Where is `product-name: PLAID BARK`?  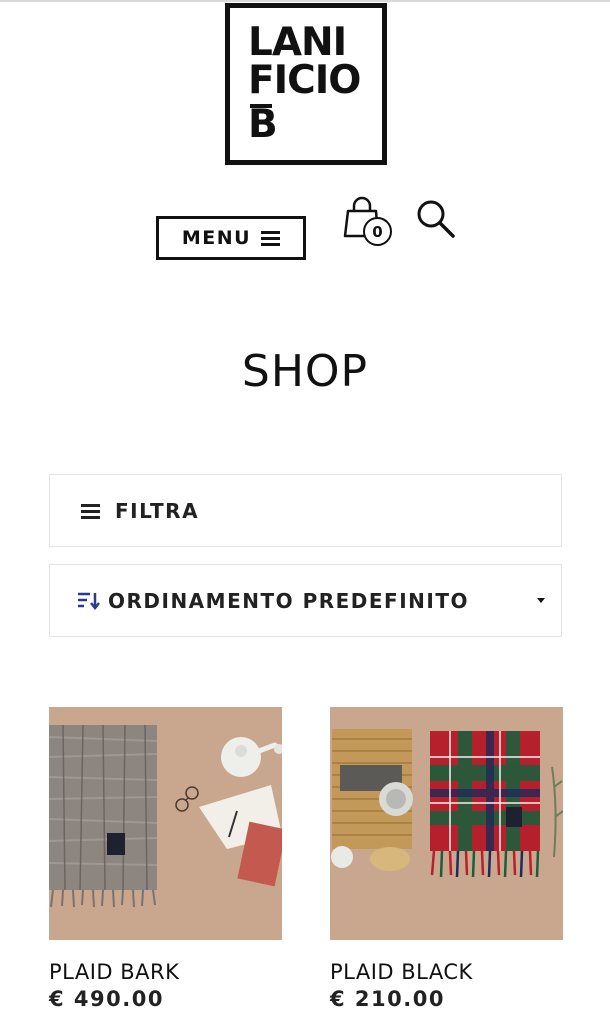 product-name: PLAID BARK is located at coordinates (114, 972).